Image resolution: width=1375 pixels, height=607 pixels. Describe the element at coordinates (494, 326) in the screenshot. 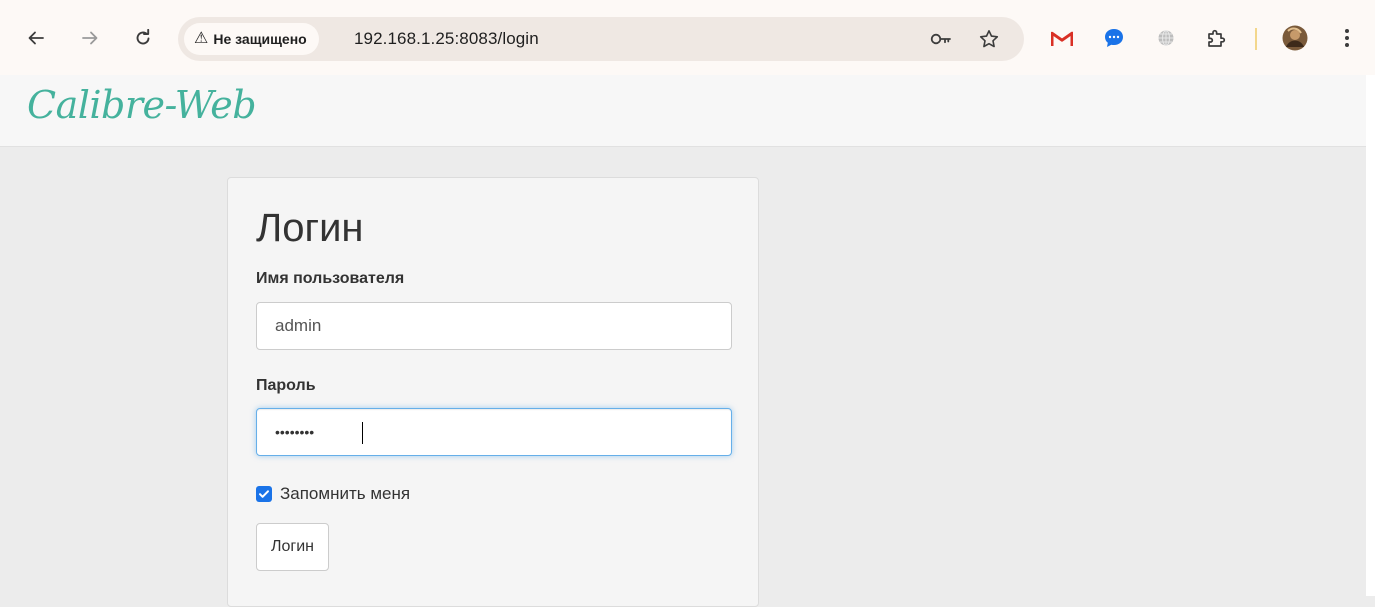

I see `username-input` at that location.